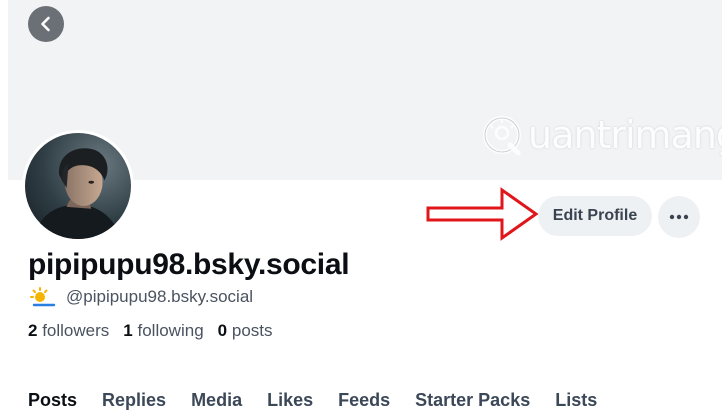 This screenshot has height=416, width=722. I want to click on tab-media: Media, so click(216, 400).